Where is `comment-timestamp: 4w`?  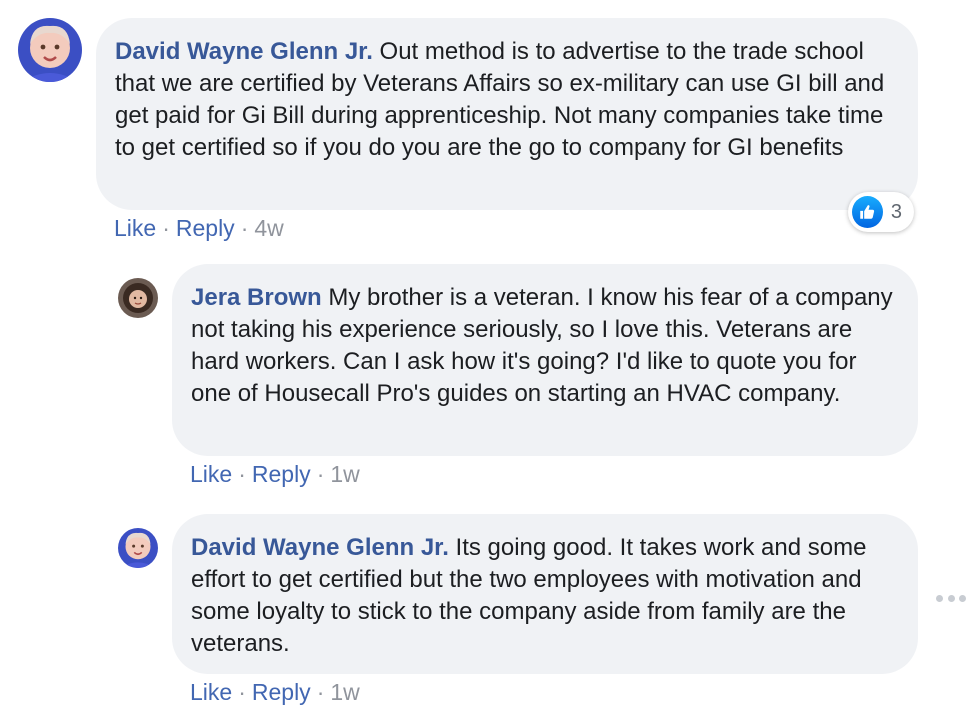 comment-timestamp: 4w is located at coordinates (268, 228).